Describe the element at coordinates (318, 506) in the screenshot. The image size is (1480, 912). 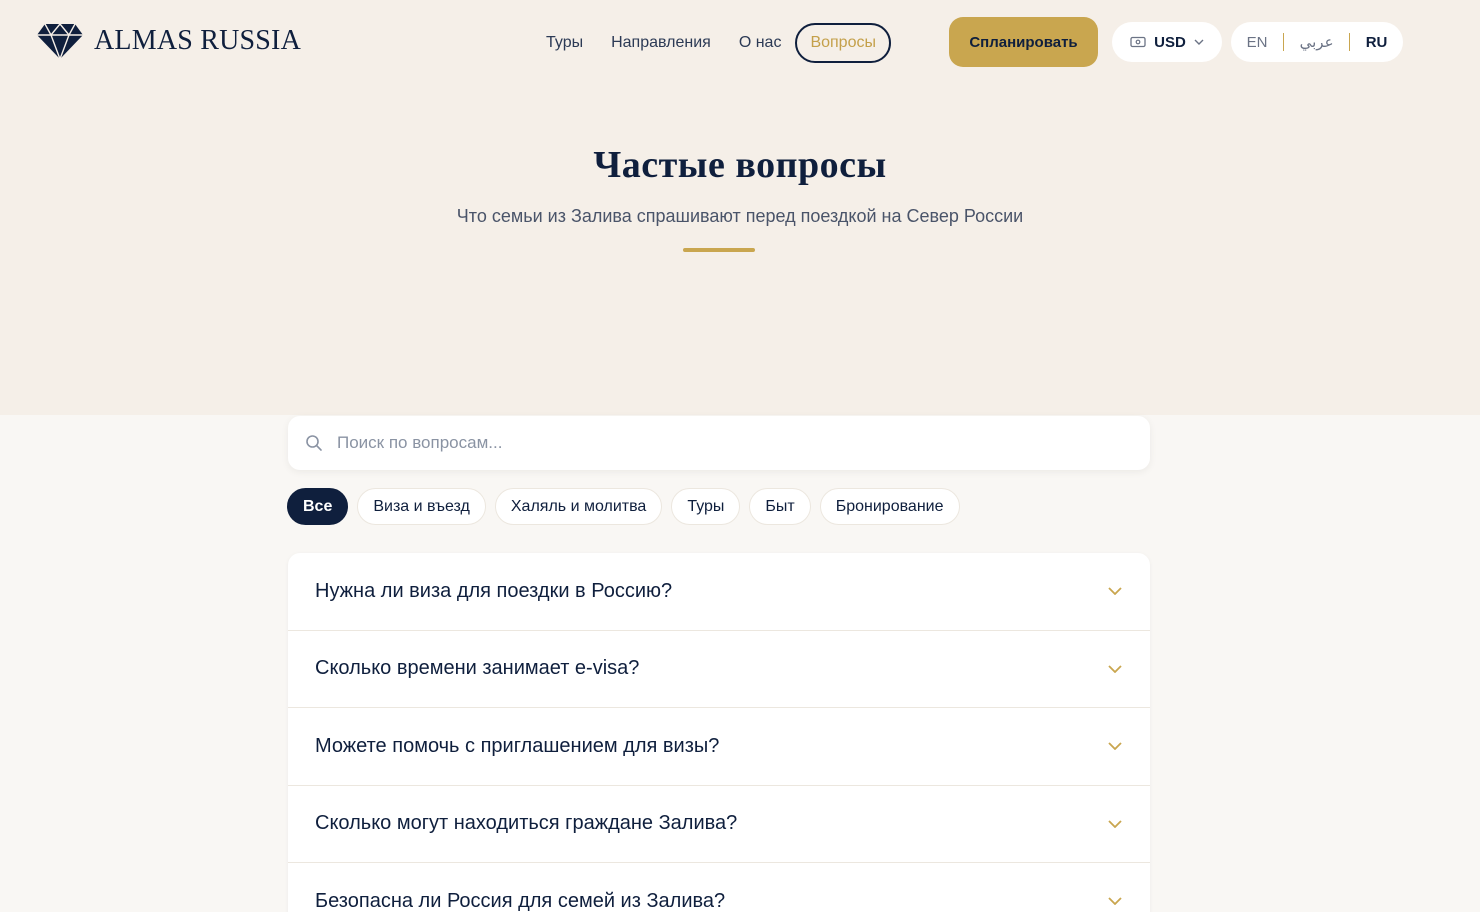
I see `filter-all: Все` at that location.